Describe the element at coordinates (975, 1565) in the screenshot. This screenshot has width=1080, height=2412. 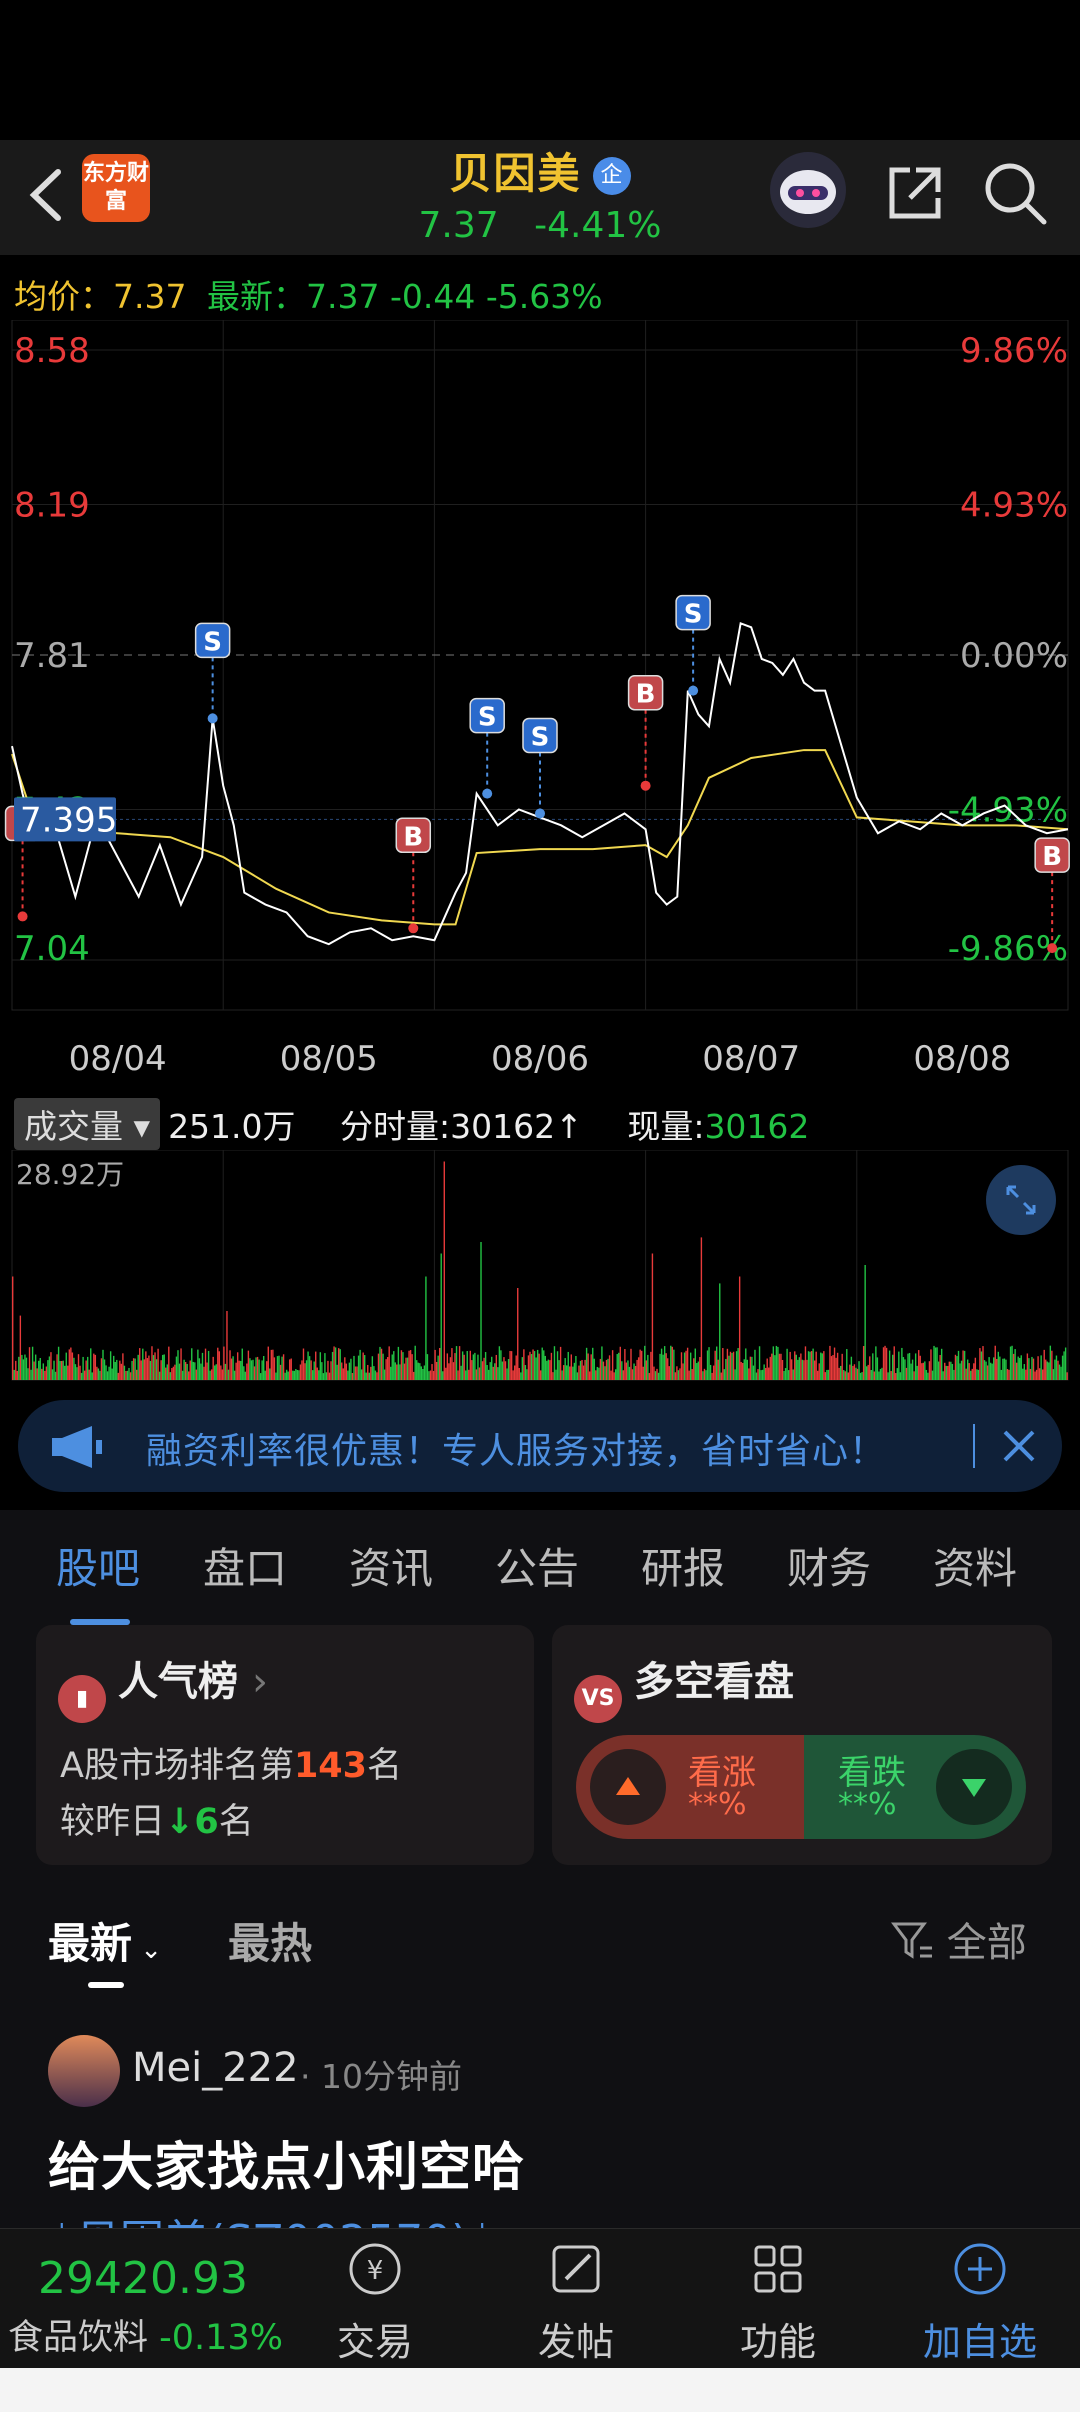
I see `tab-profile: 资料` at that location.